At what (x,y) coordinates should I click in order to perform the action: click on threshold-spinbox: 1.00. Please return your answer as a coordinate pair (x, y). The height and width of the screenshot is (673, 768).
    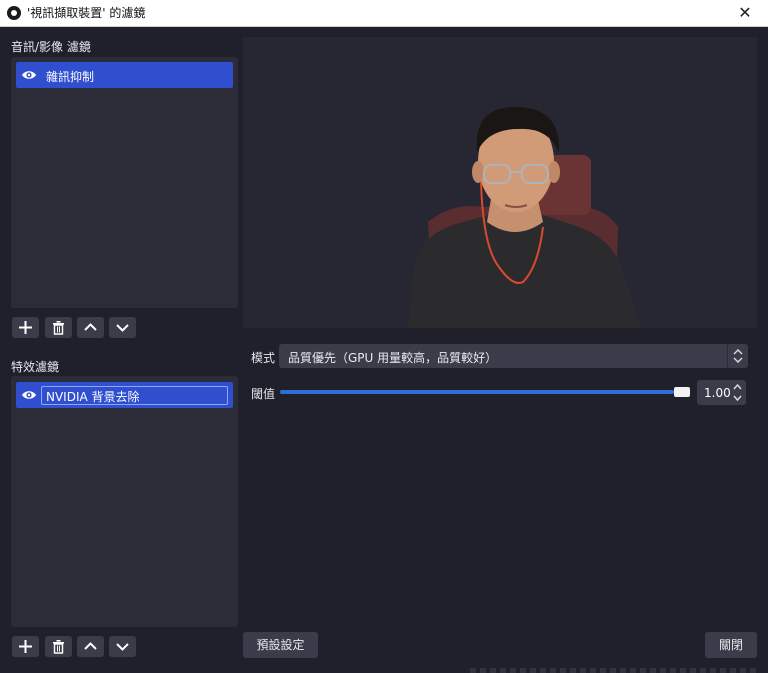
    Looking at the image, I should click on (721, 392).